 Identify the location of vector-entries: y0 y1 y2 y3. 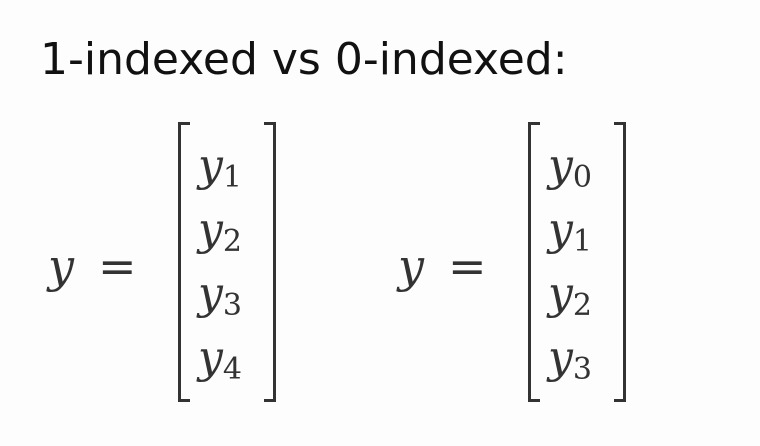
(578, 262).